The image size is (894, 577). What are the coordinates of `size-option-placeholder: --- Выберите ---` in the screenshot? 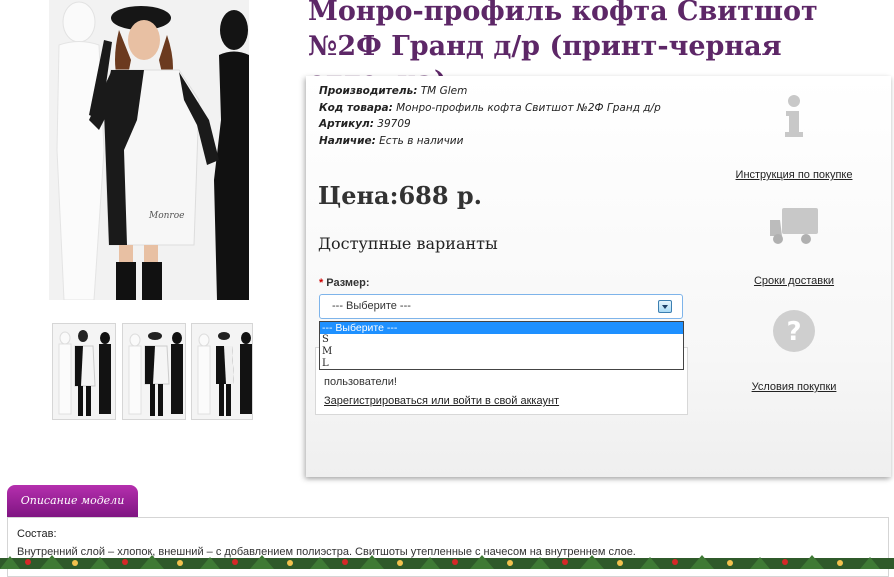 It's located at (501, 328).